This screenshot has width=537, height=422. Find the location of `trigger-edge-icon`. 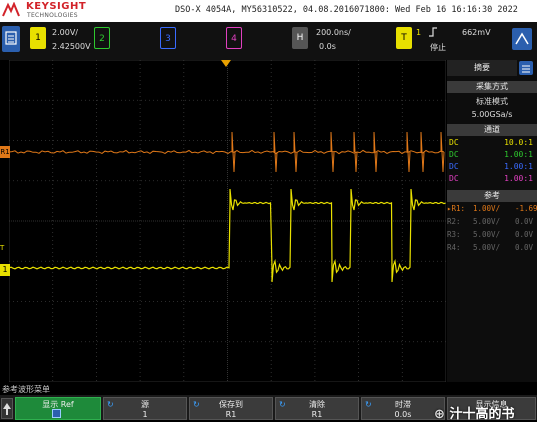

trigger-edge-icon is located at coordinates (433, 32).